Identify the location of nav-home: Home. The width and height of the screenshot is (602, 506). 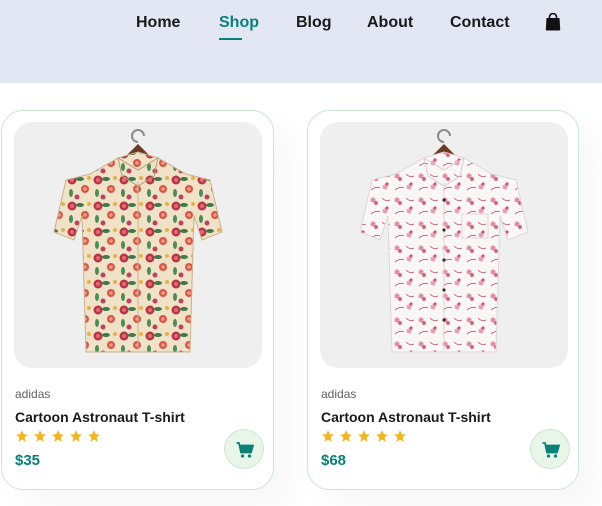
(158, 23).